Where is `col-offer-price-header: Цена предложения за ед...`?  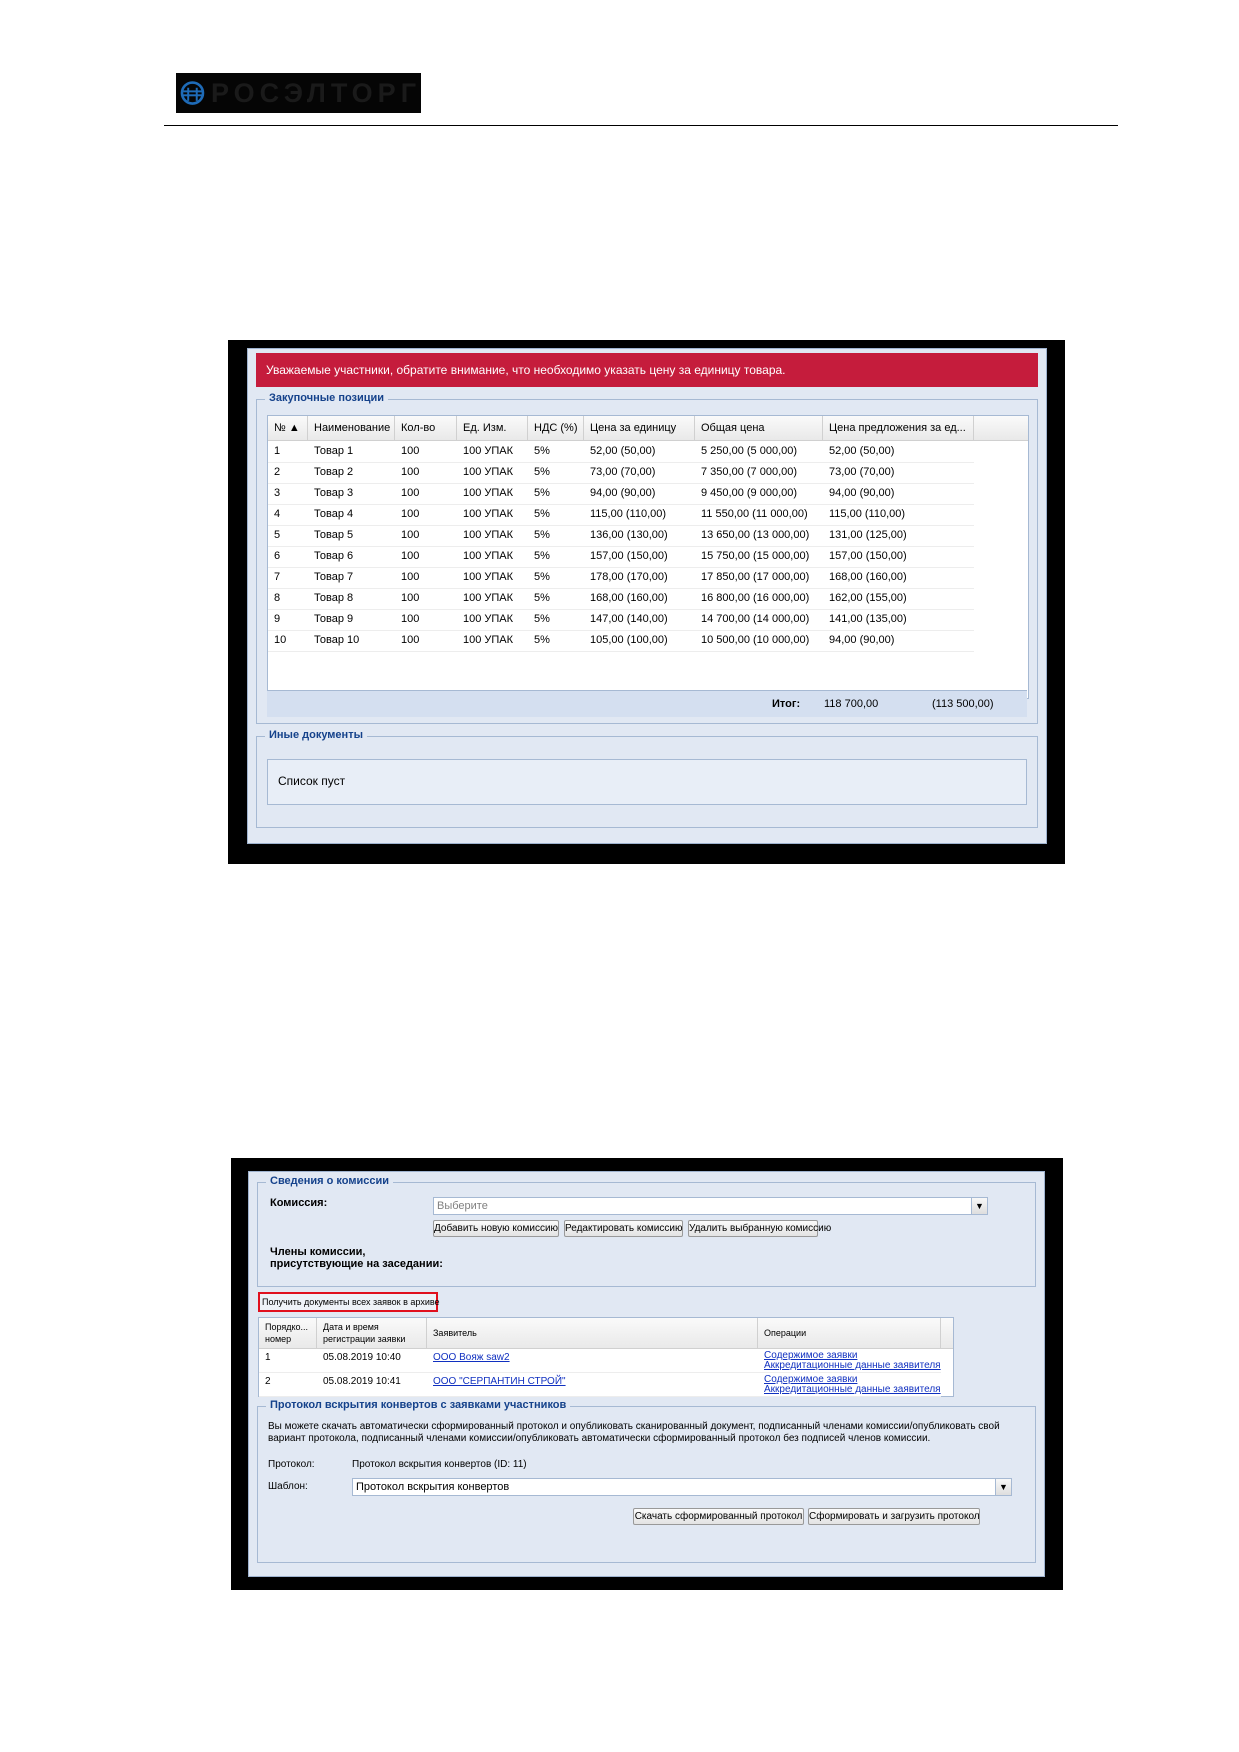 col-offer-price-header: Цена предложения за ед... is located at coordinates (898, 428).